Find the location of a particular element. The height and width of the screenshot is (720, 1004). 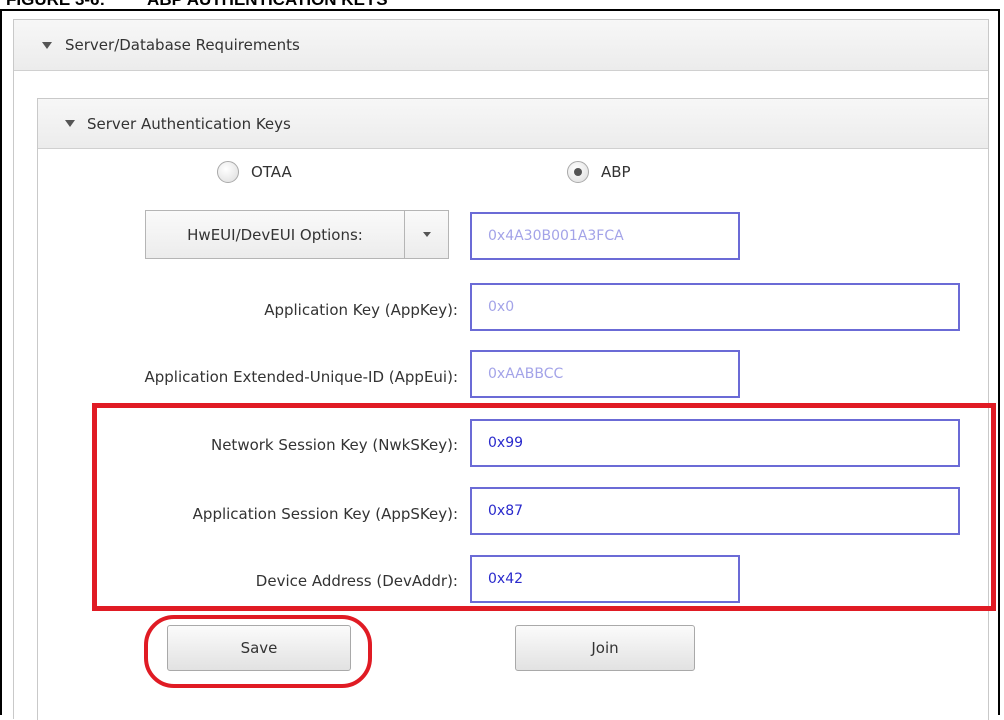

eui-options-select: HwEUI/DevEUI Options: is located at coordinates (297, 234).